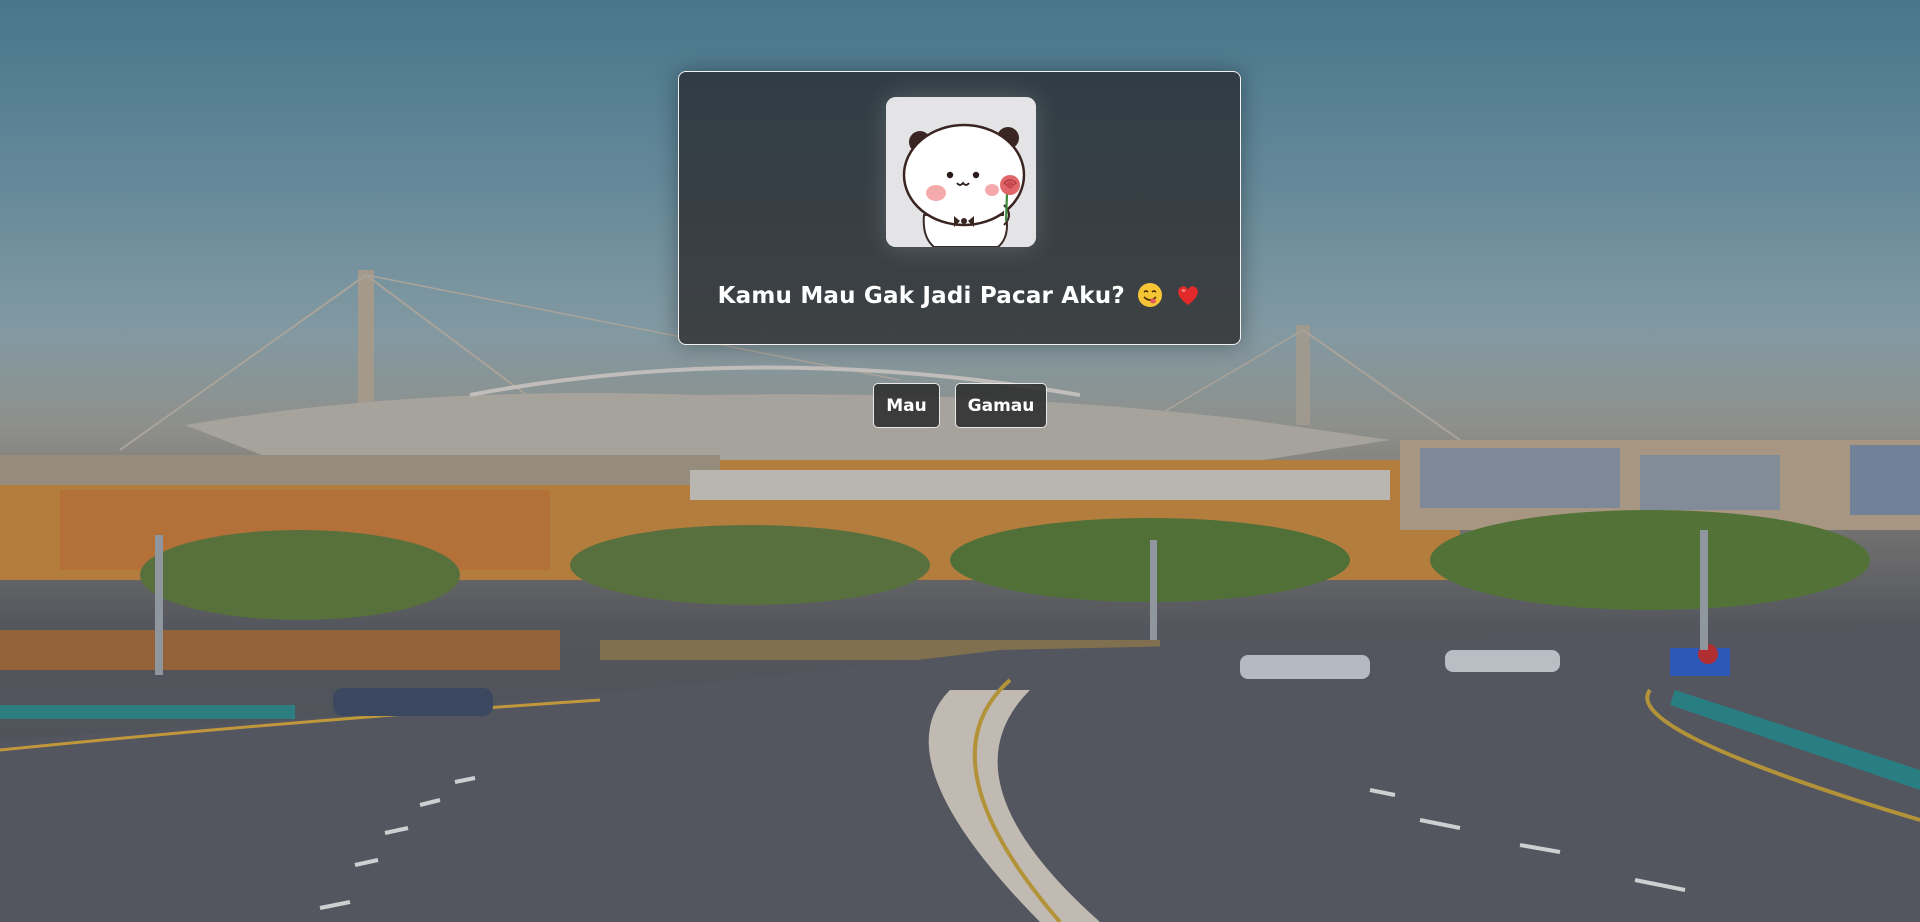  Describe the element at coordinates (921, 296) in the screenshot. I see `question-text: Kamu Mau Gak Jadi Pacar Aku?` at that location.